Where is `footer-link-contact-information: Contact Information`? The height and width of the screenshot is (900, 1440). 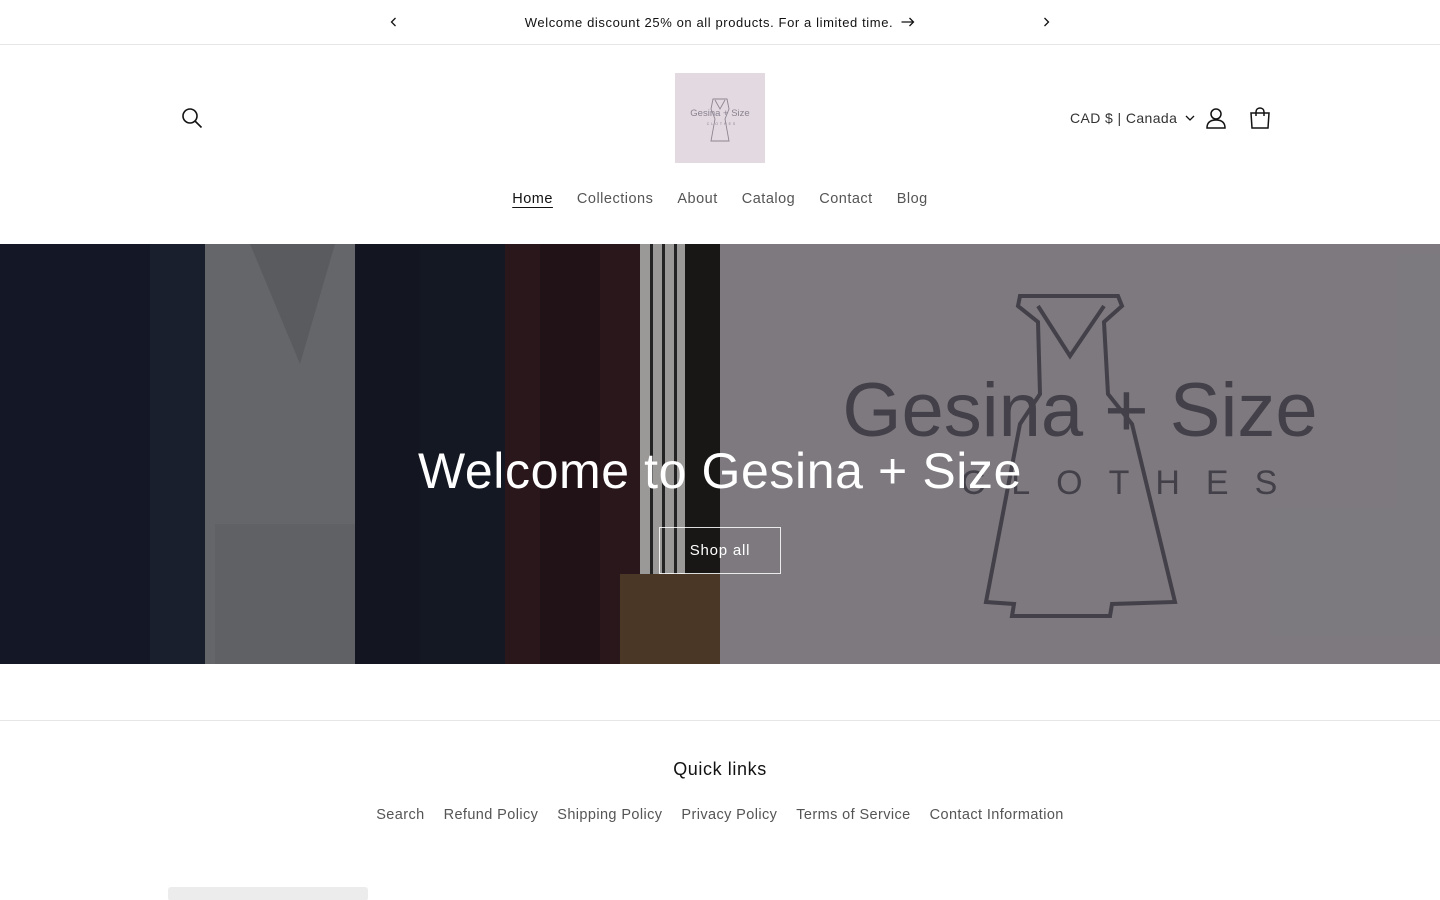 footer-link-contact-information: Contact Information is located at coordinates (996, 815).